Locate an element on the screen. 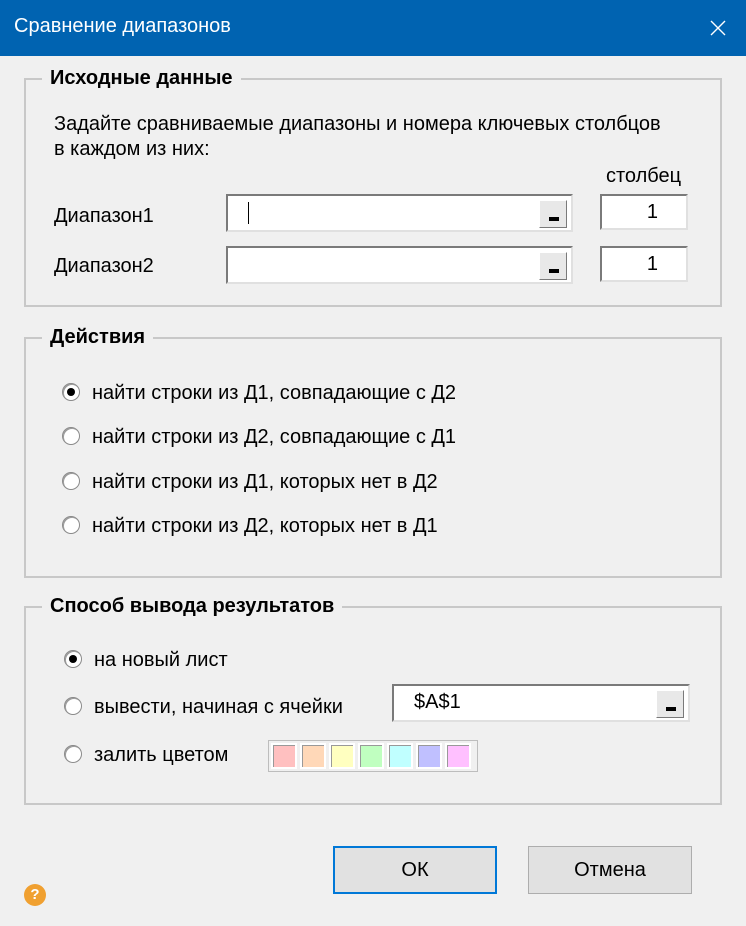  range1-input is located at coordinates (399, 213).